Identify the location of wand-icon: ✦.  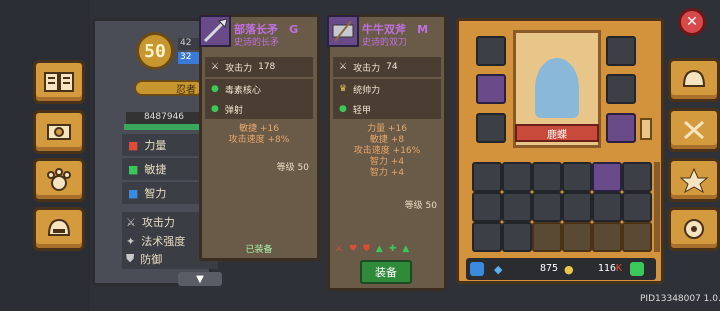
(131, 241).